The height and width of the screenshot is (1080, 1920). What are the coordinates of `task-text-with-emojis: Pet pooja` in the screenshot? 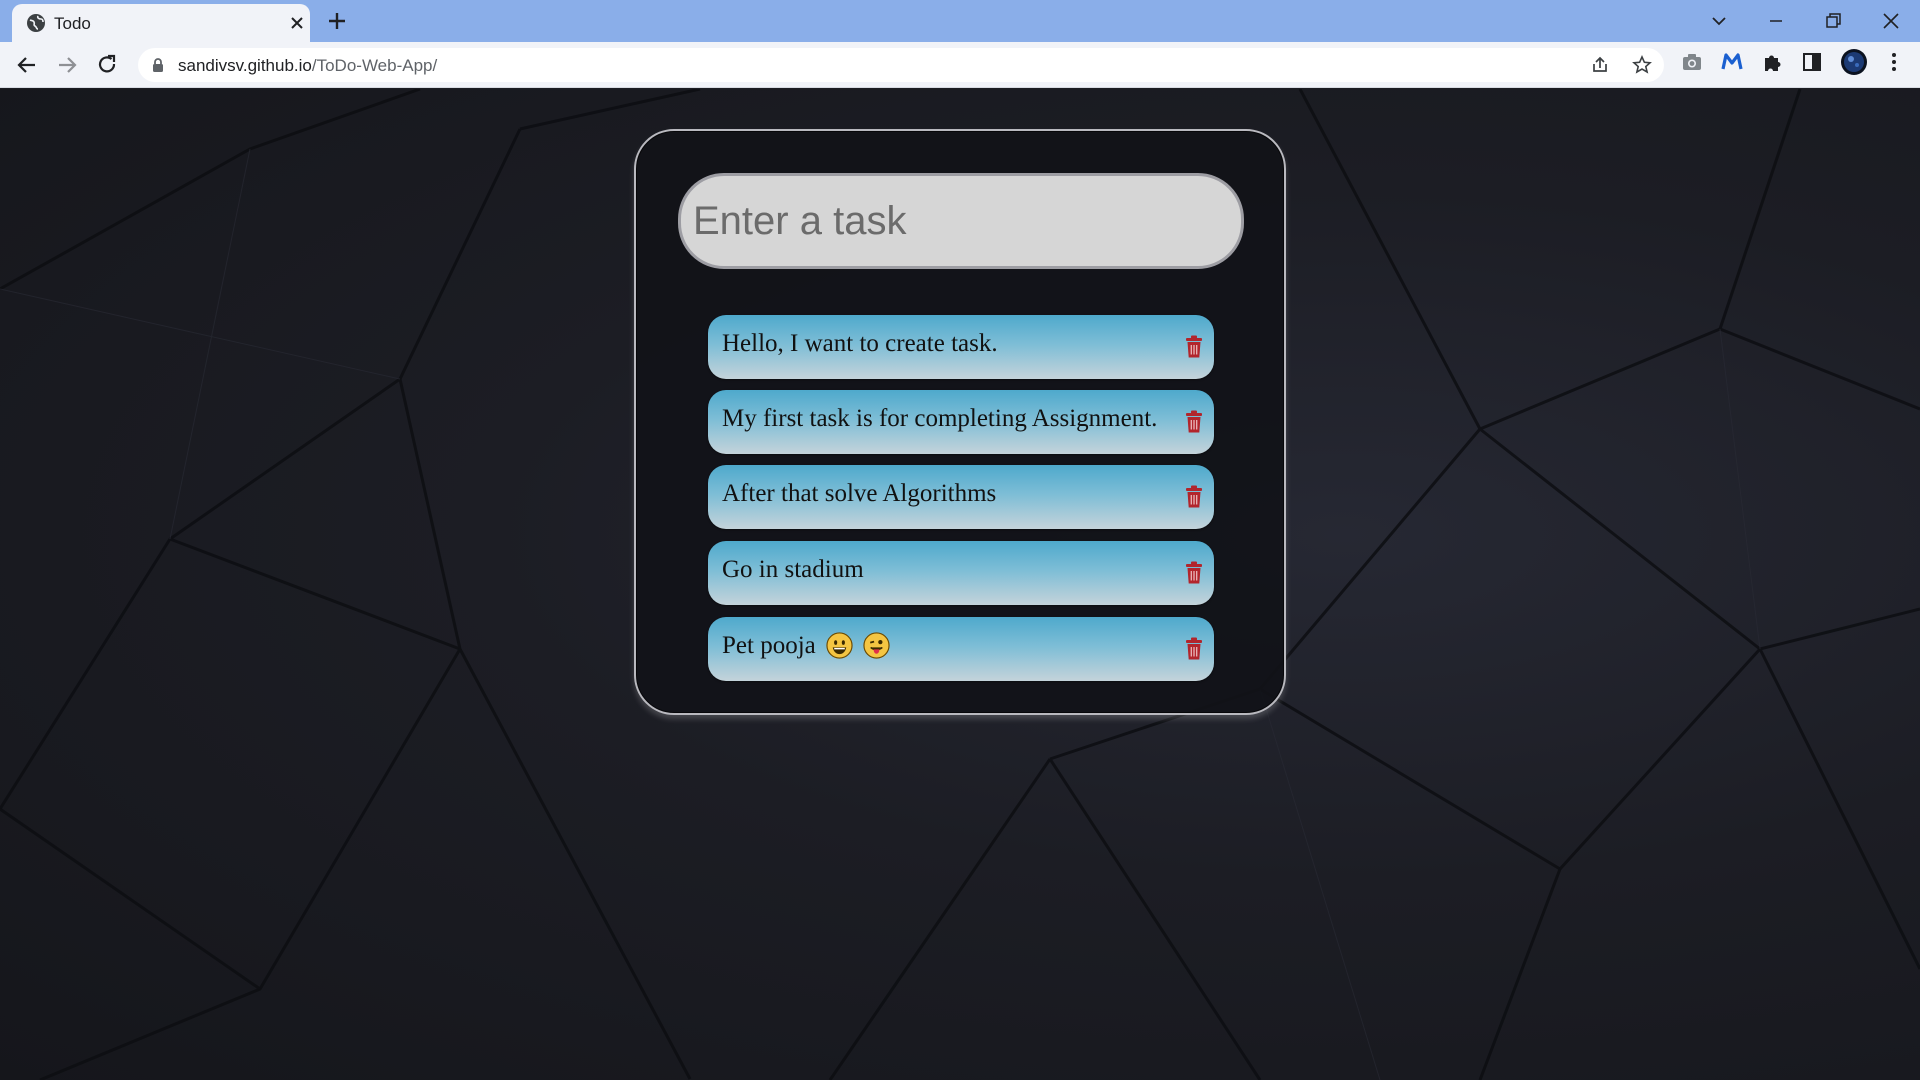 It's located at (806, 646).